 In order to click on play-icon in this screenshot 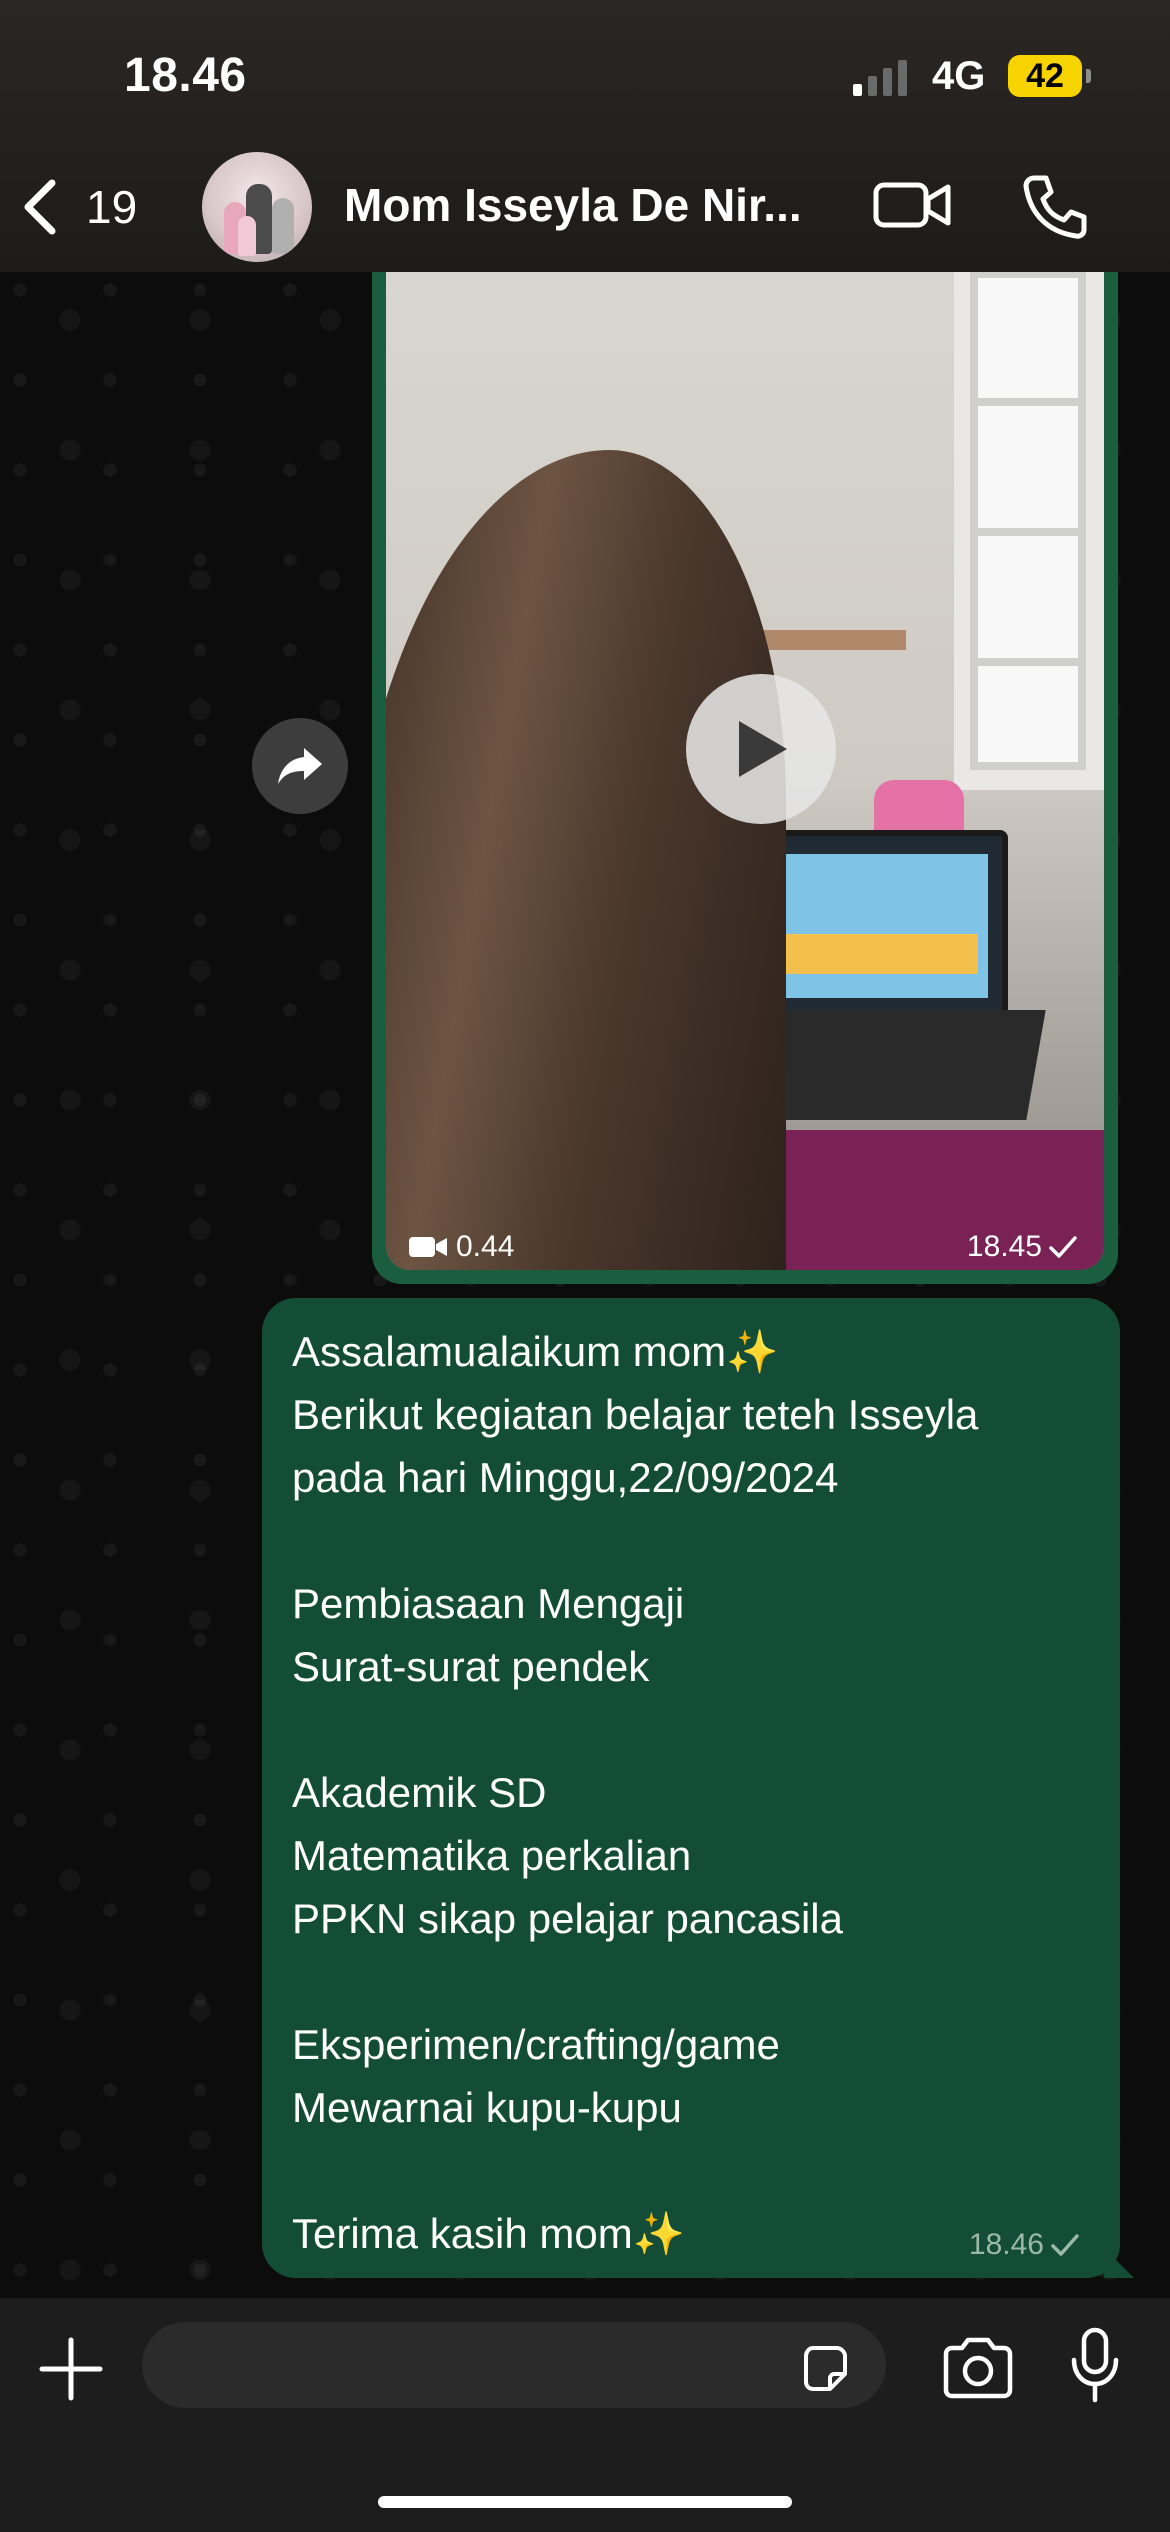, I will do `click(763, 749)`.